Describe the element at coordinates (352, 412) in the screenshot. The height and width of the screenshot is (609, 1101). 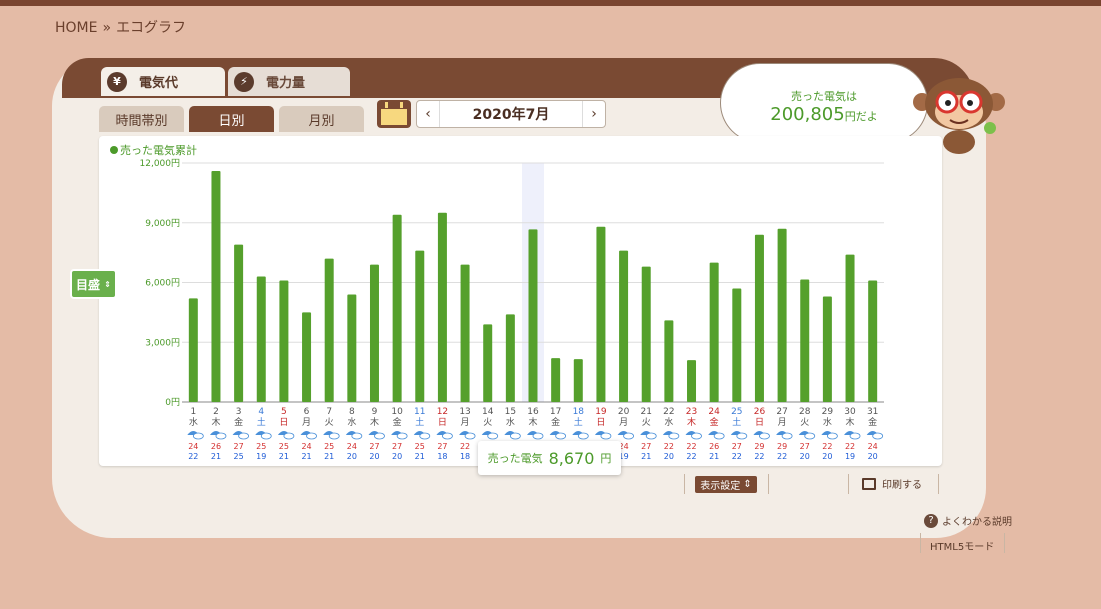
I see `x-day-label: 8` at that location.